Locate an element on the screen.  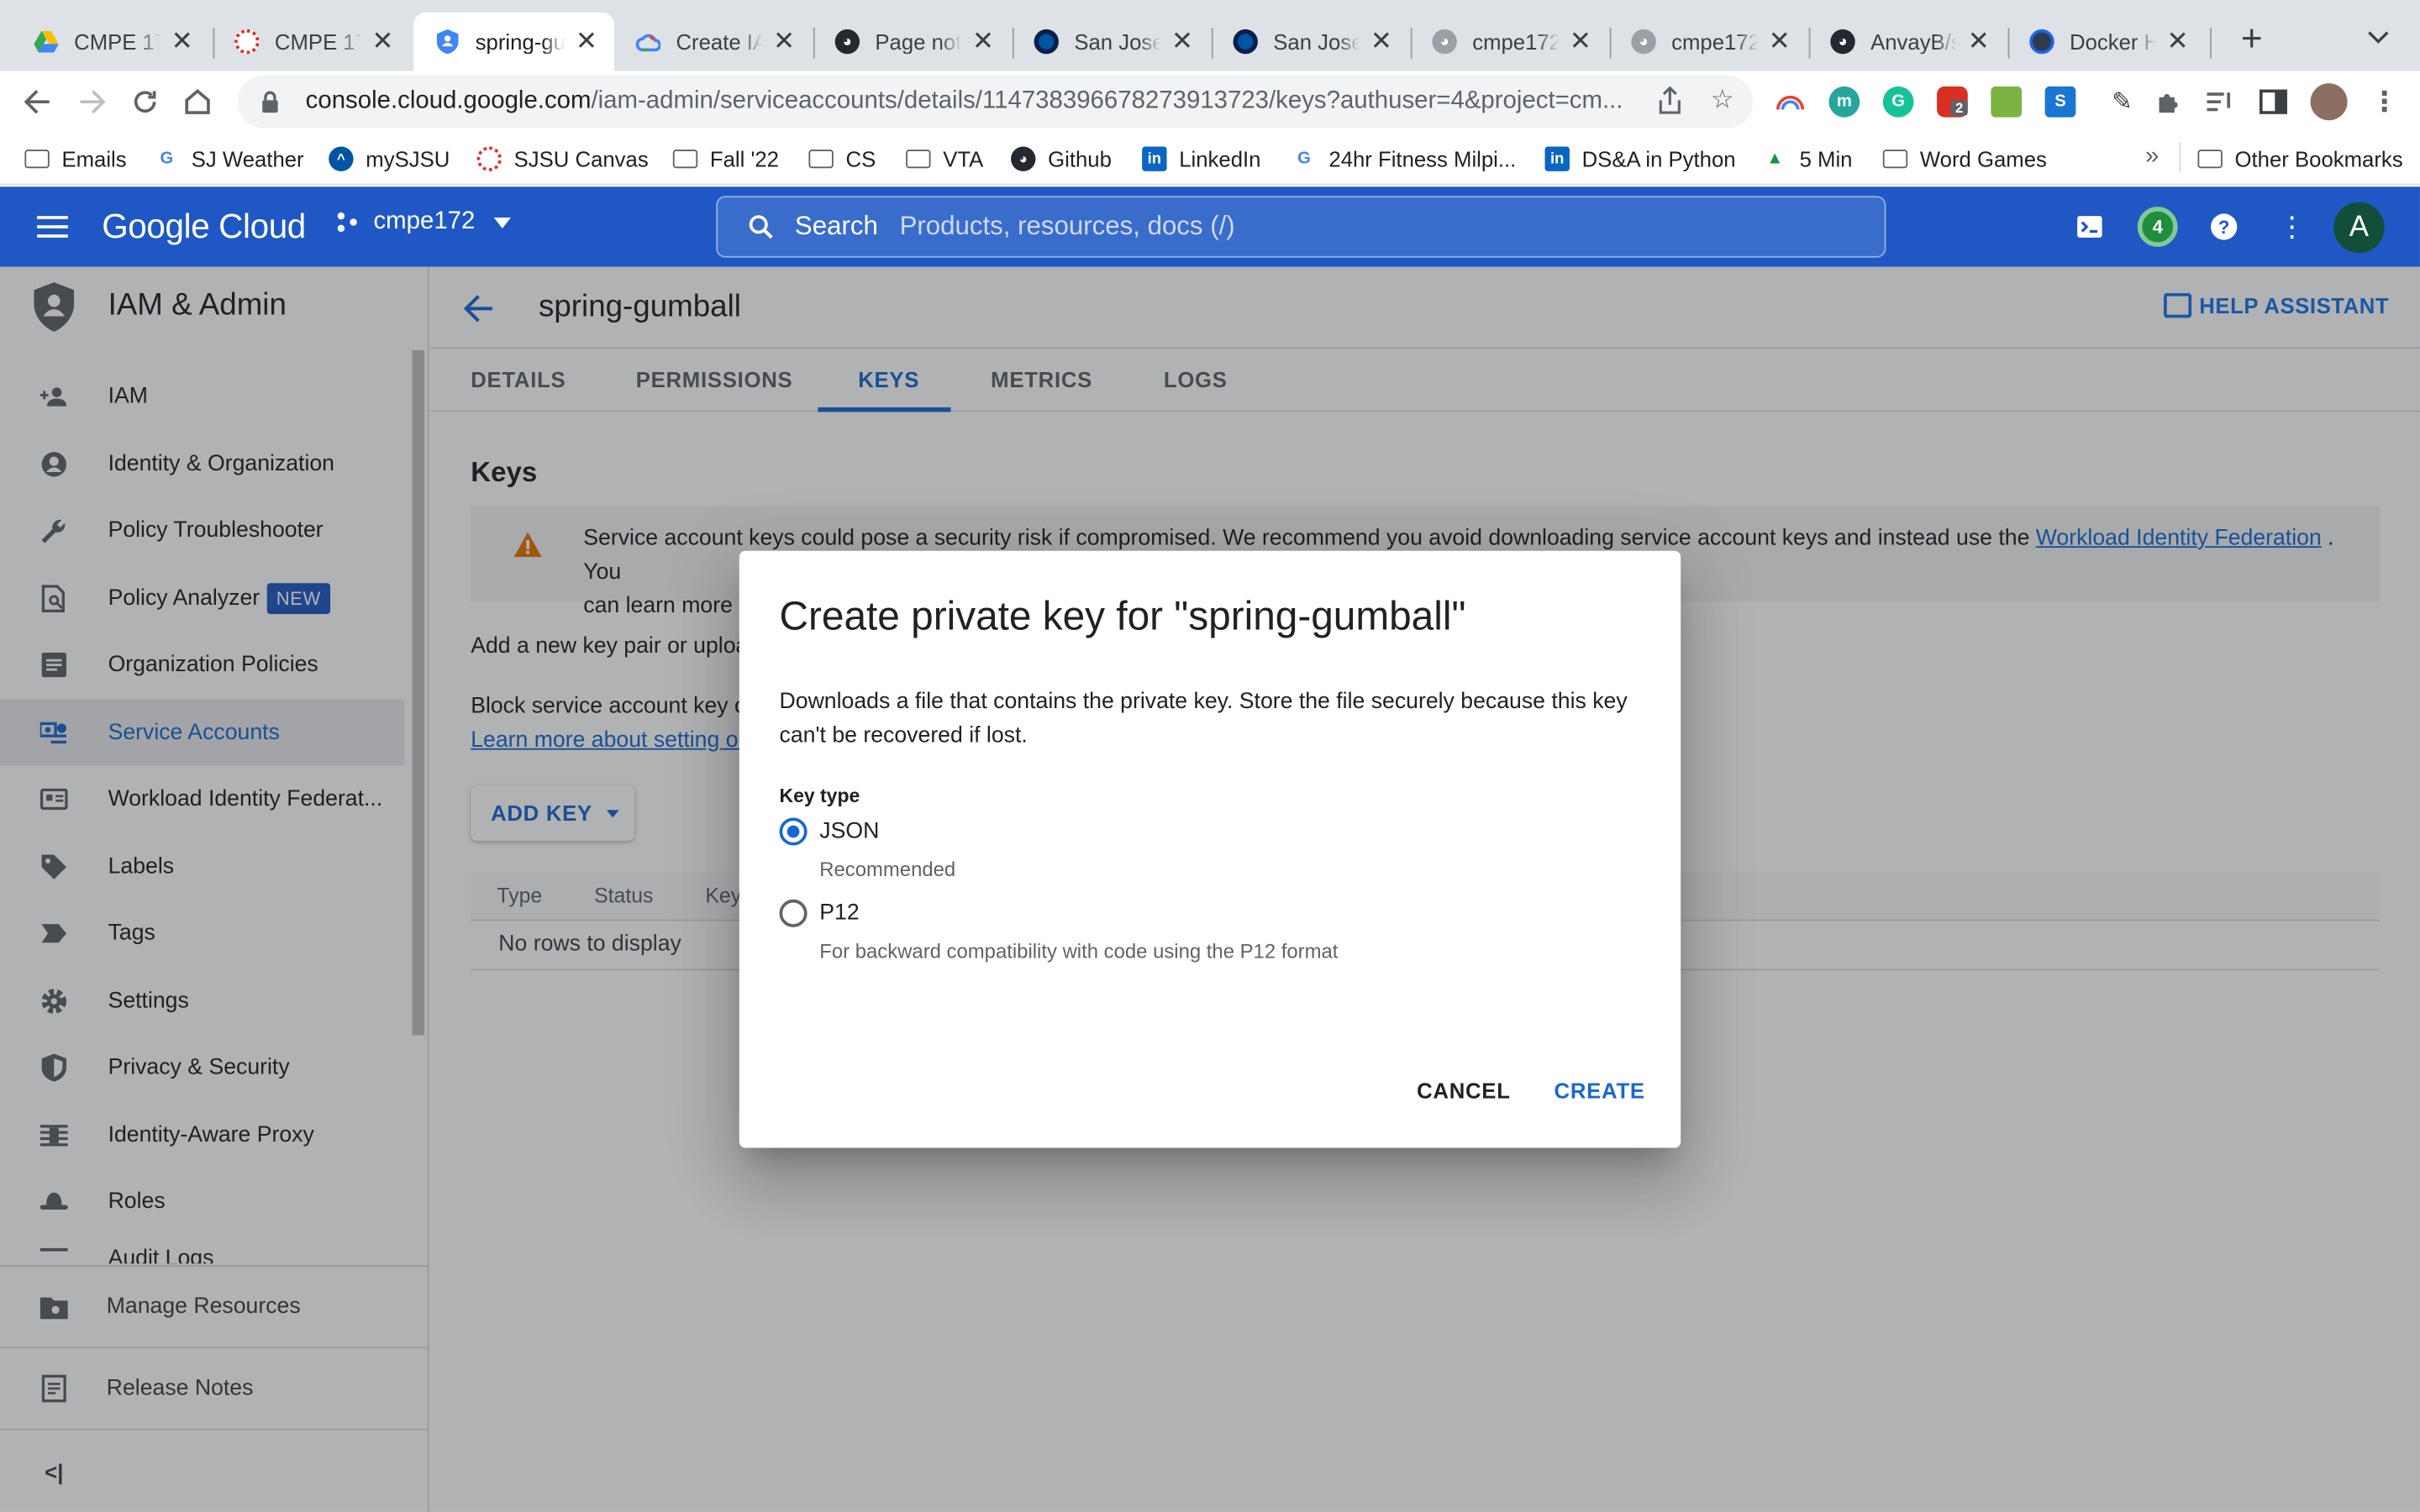
project-icon is located at coordinates (347, 223).